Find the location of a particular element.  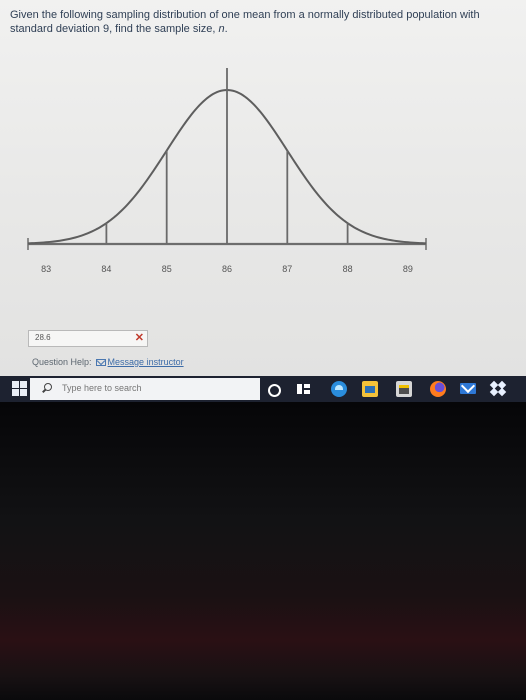

envelope-icon is located at coordinates (100, 362).